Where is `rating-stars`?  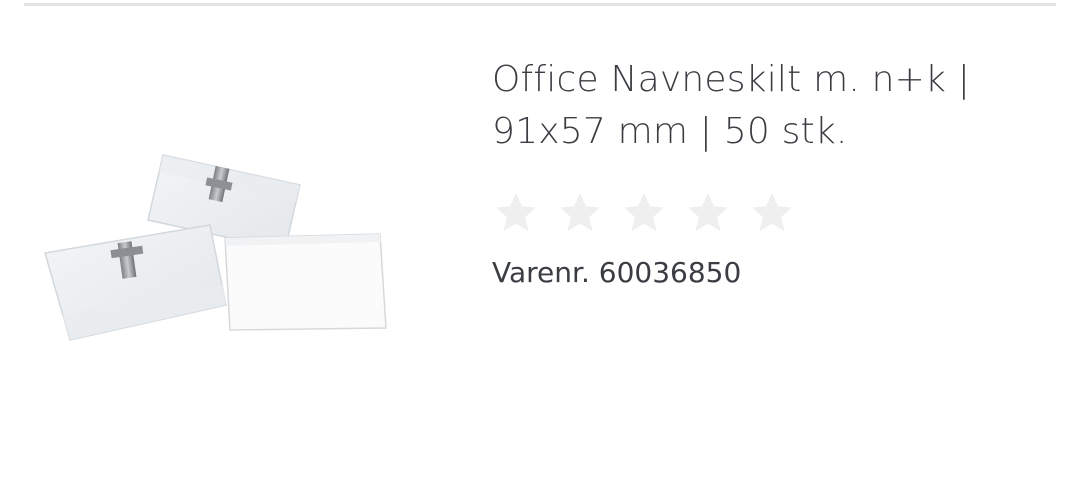
rating-stars is located at coordinates (772, 213).